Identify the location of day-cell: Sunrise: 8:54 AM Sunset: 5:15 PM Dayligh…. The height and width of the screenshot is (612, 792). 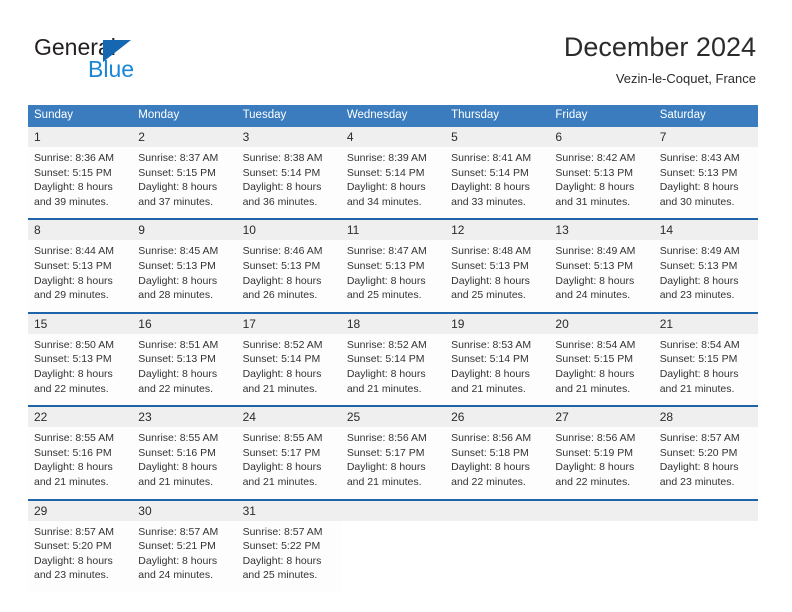
(705, 369).